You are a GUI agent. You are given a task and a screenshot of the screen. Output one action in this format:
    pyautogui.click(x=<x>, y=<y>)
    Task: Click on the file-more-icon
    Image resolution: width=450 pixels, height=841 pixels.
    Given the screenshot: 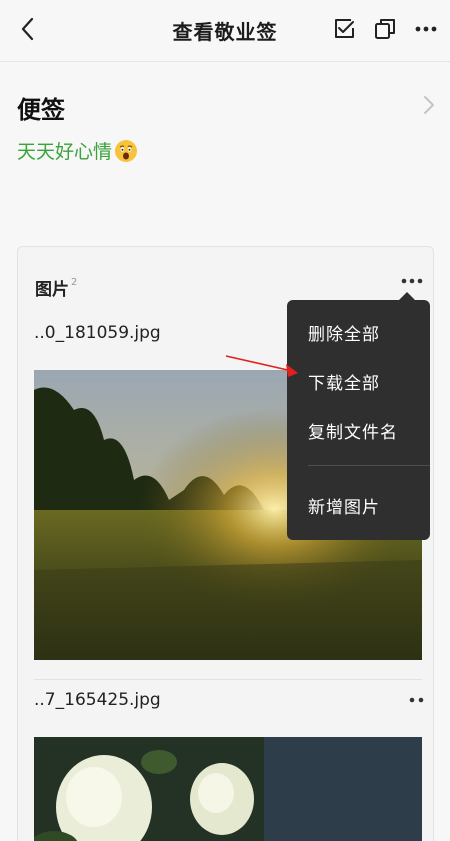 What is the action you would take?
    pyautogui.click(x=417, y=700)
    